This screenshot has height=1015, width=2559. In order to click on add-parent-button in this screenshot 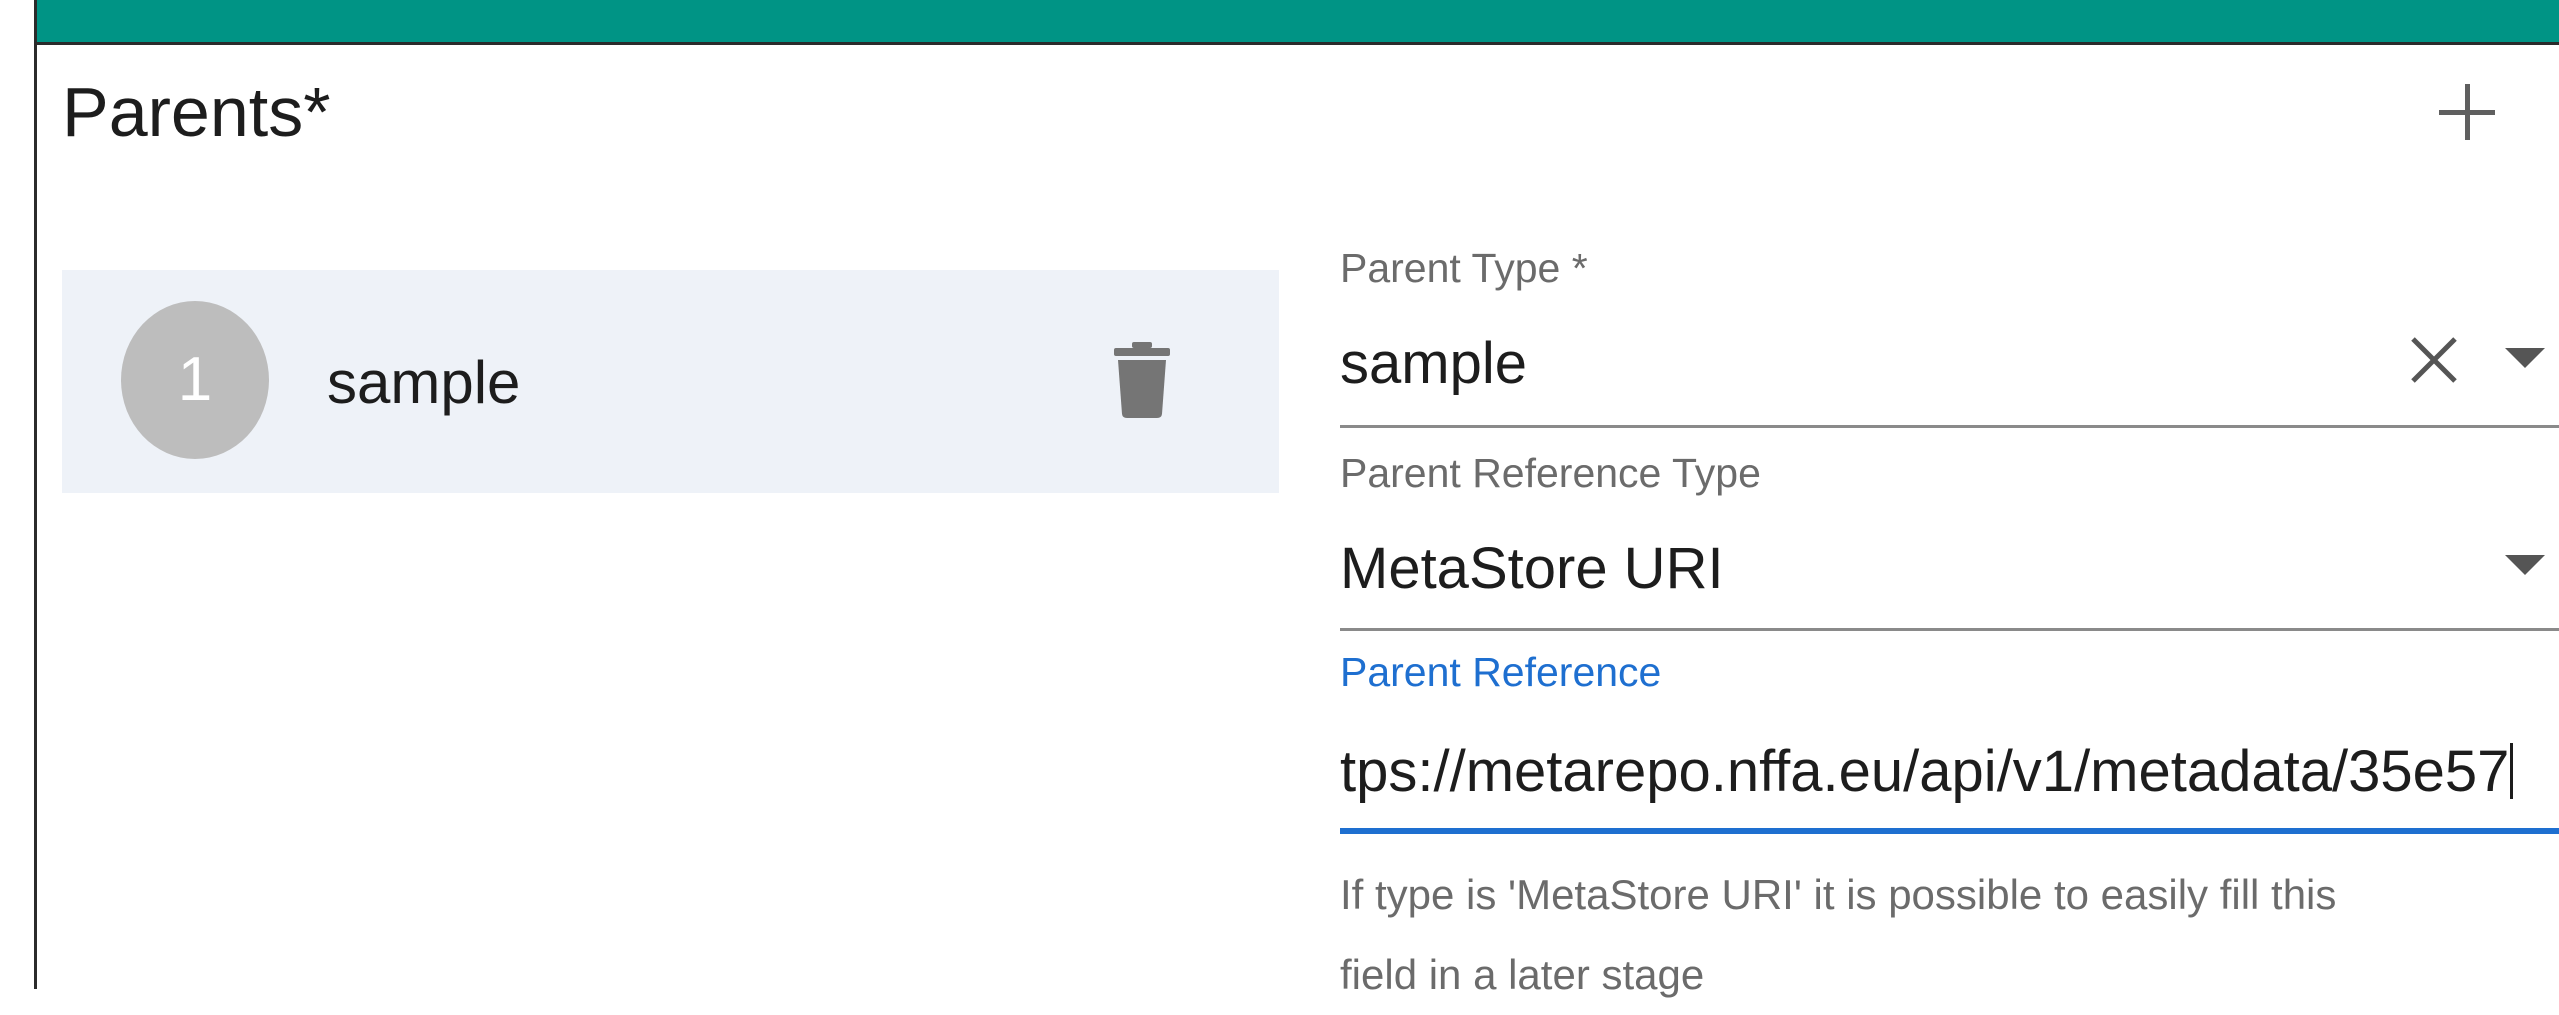, I will do `click(2467, 112)`.